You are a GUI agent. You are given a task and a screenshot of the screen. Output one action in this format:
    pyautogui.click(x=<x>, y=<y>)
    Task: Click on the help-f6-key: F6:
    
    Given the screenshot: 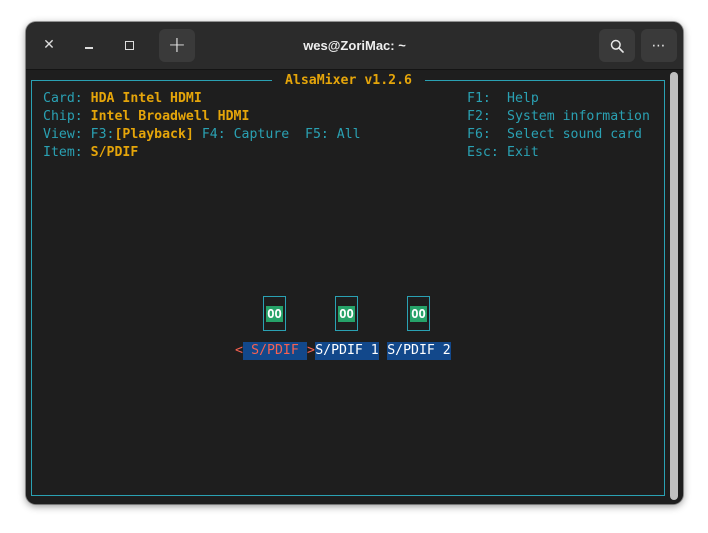 What is the action you would take?
    pyautogui.click(x=479, y=134)
    